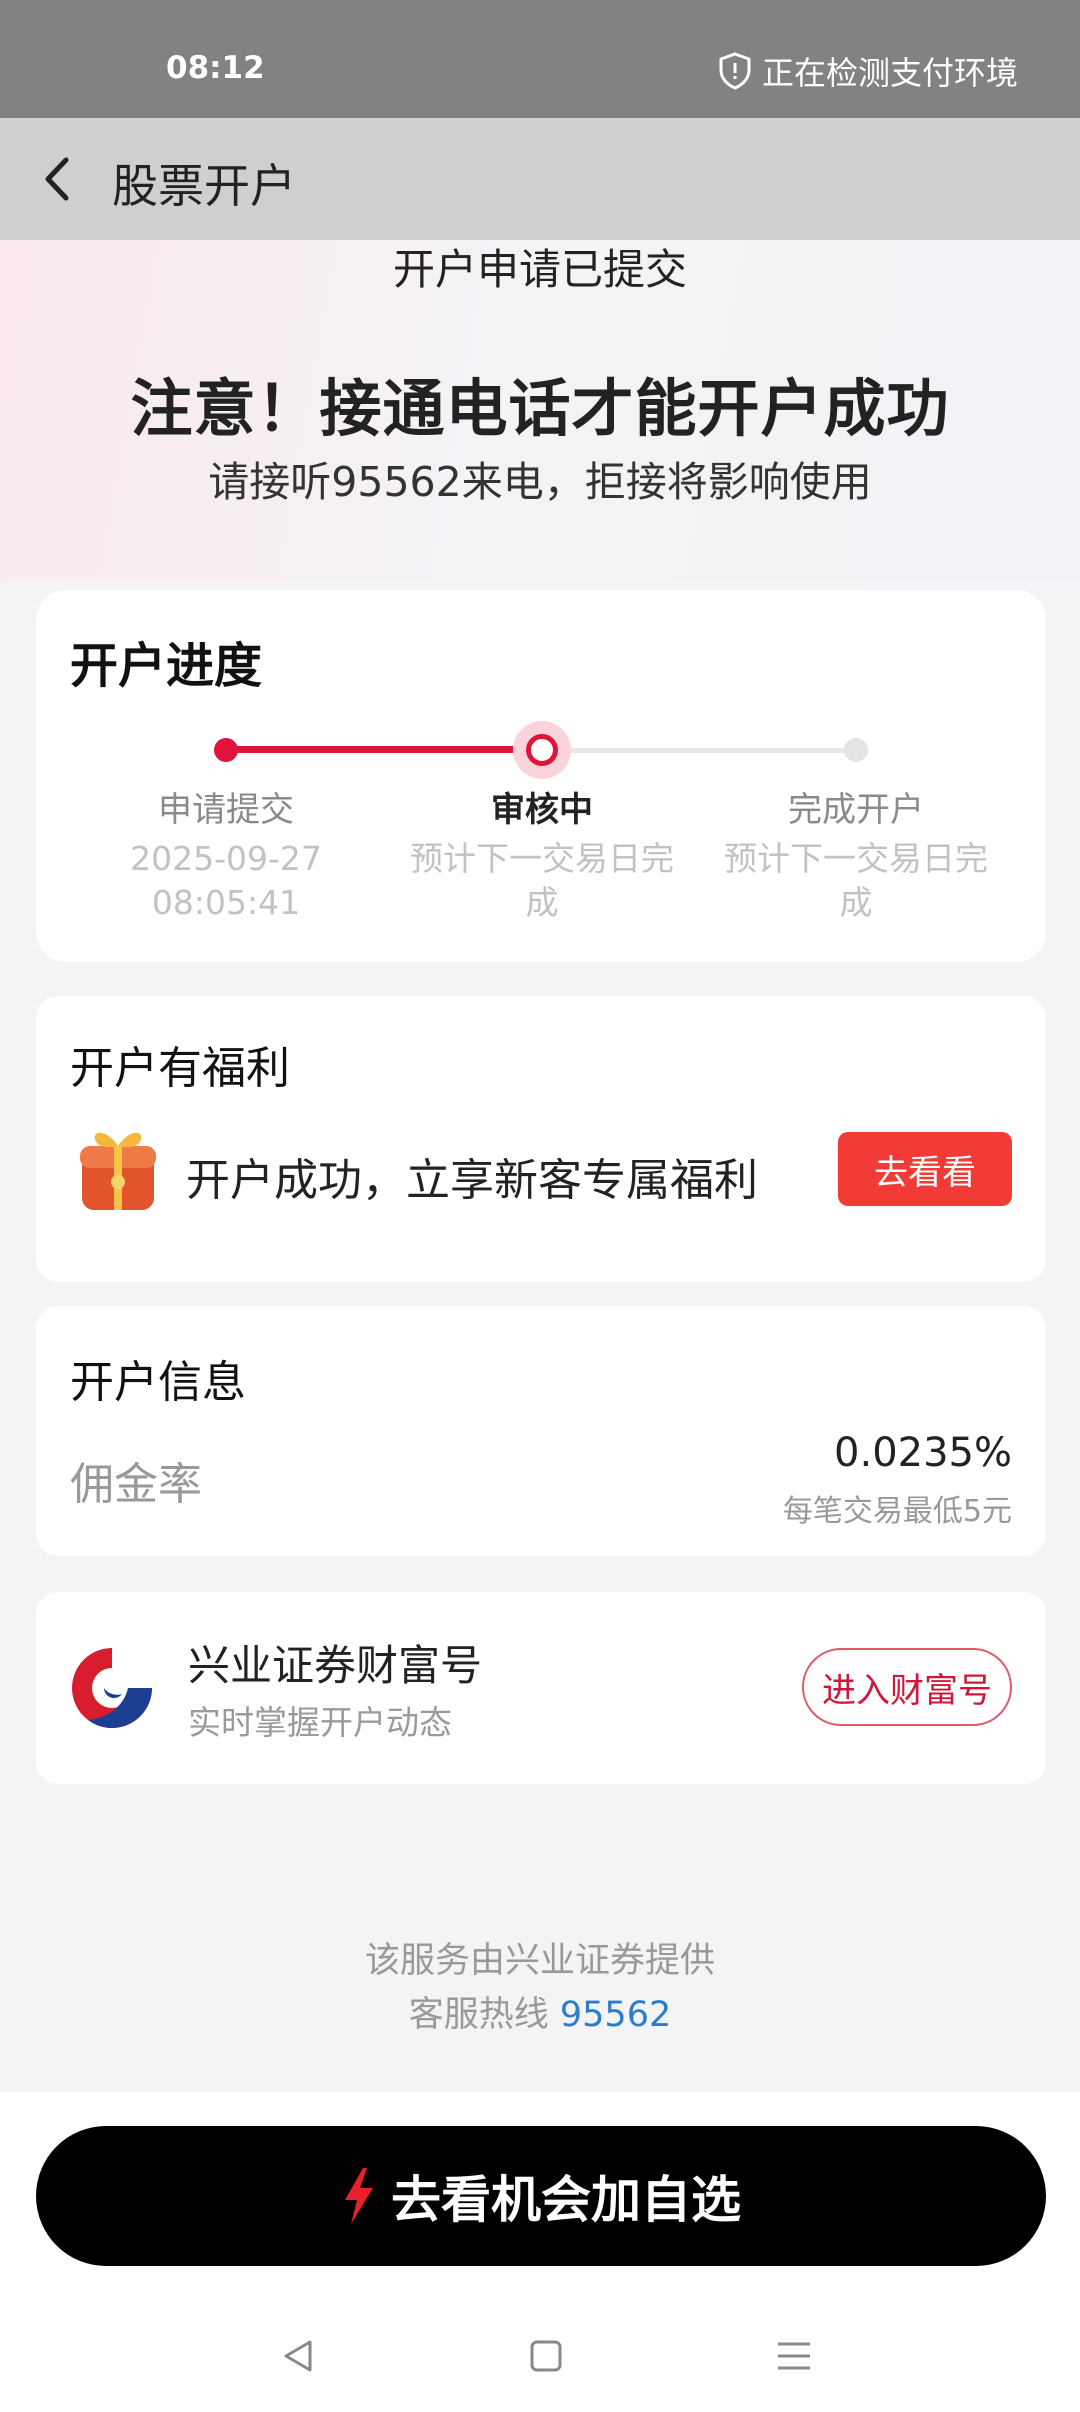  Describe the element at coordinates (215, 68) in the screenshot. I see `status-time: 08:12` at that location.